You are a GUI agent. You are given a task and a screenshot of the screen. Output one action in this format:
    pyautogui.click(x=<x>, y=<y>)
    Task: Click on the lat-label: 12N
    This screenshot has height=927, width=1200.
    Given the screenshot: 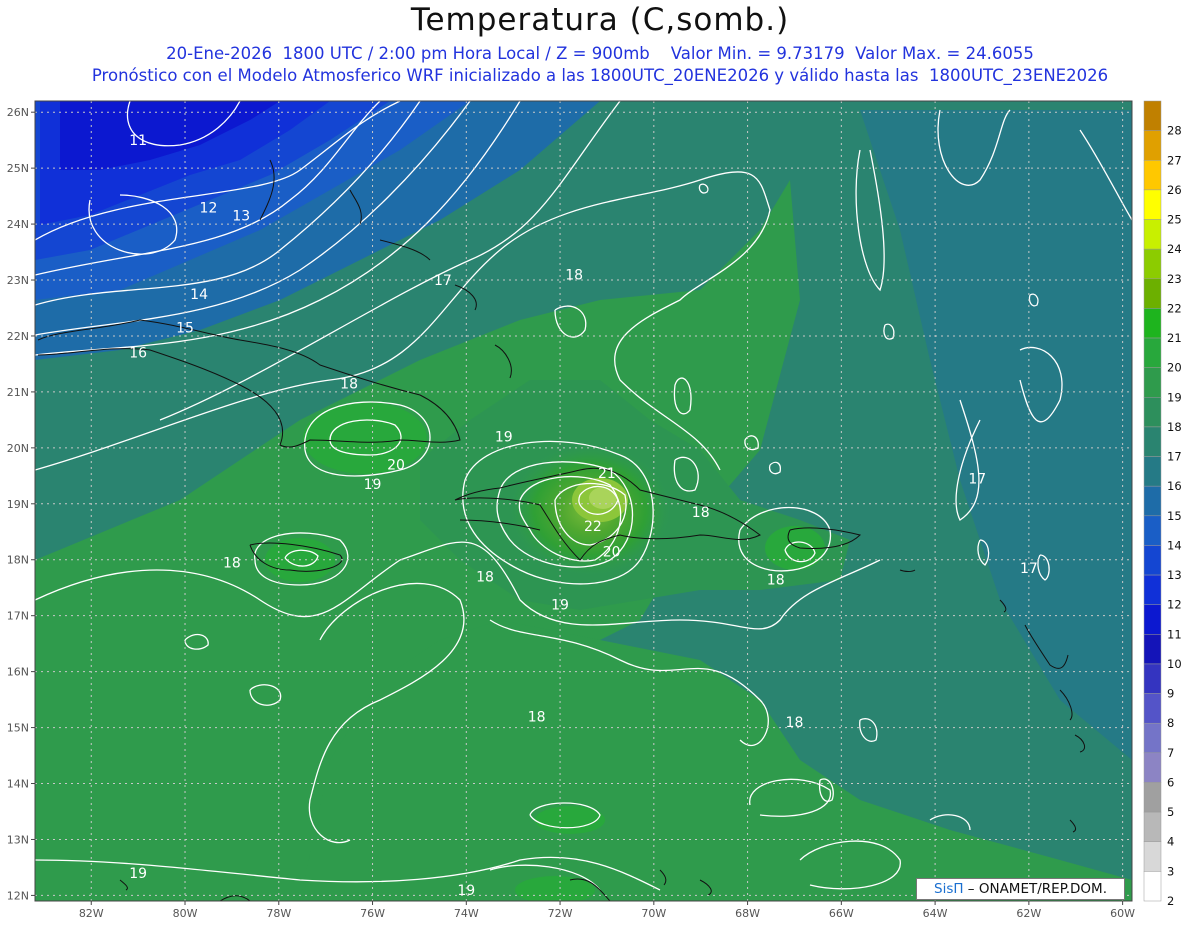 What is the action you would take?
    pyautogui.click(x=18, y=895)
    